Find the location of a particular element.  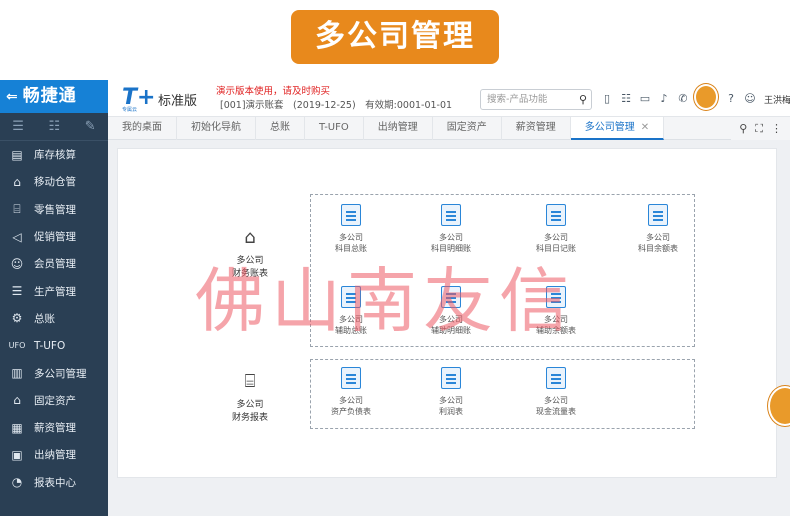

more-icon: ⋮ is located at coordinates (776, 128).